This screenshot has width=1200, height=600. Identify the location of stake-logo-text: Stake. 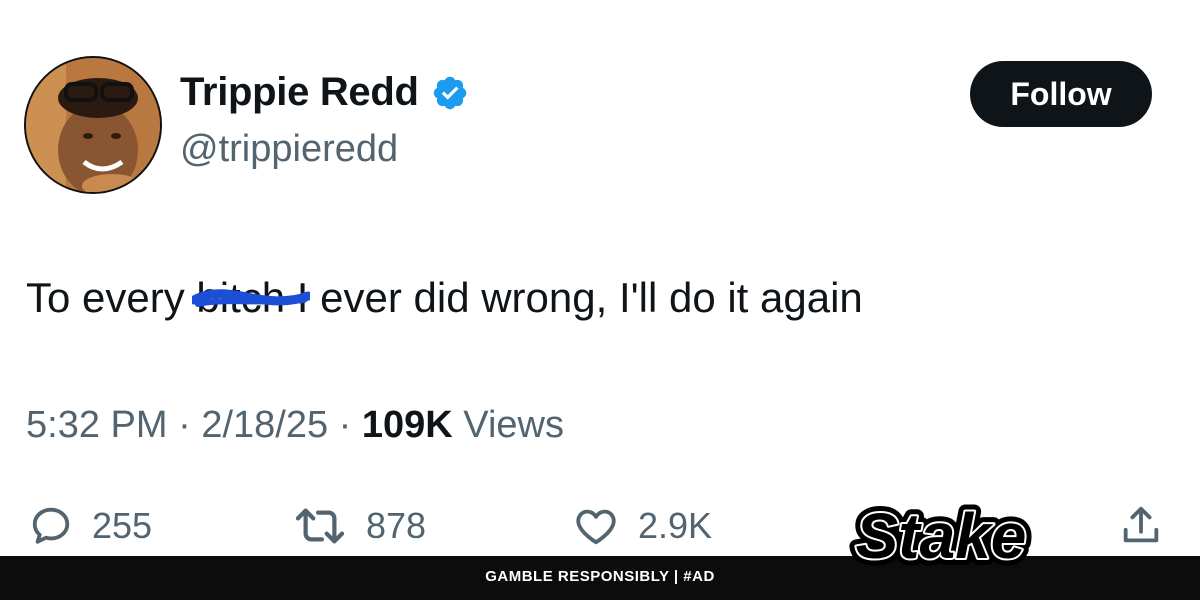
(941, 536).